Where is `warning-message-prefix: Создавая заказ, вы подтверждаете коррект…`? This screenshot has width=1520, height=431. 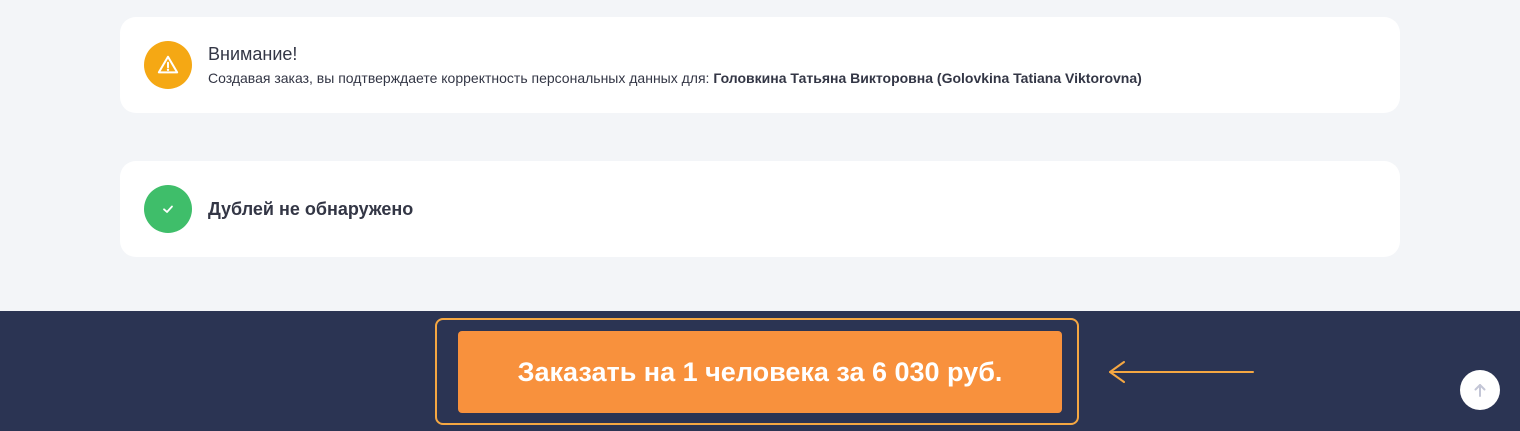 warning-message-prefix: Создавая заказ, вы подтверждаете коррект… is located at coordinates (461, 78).